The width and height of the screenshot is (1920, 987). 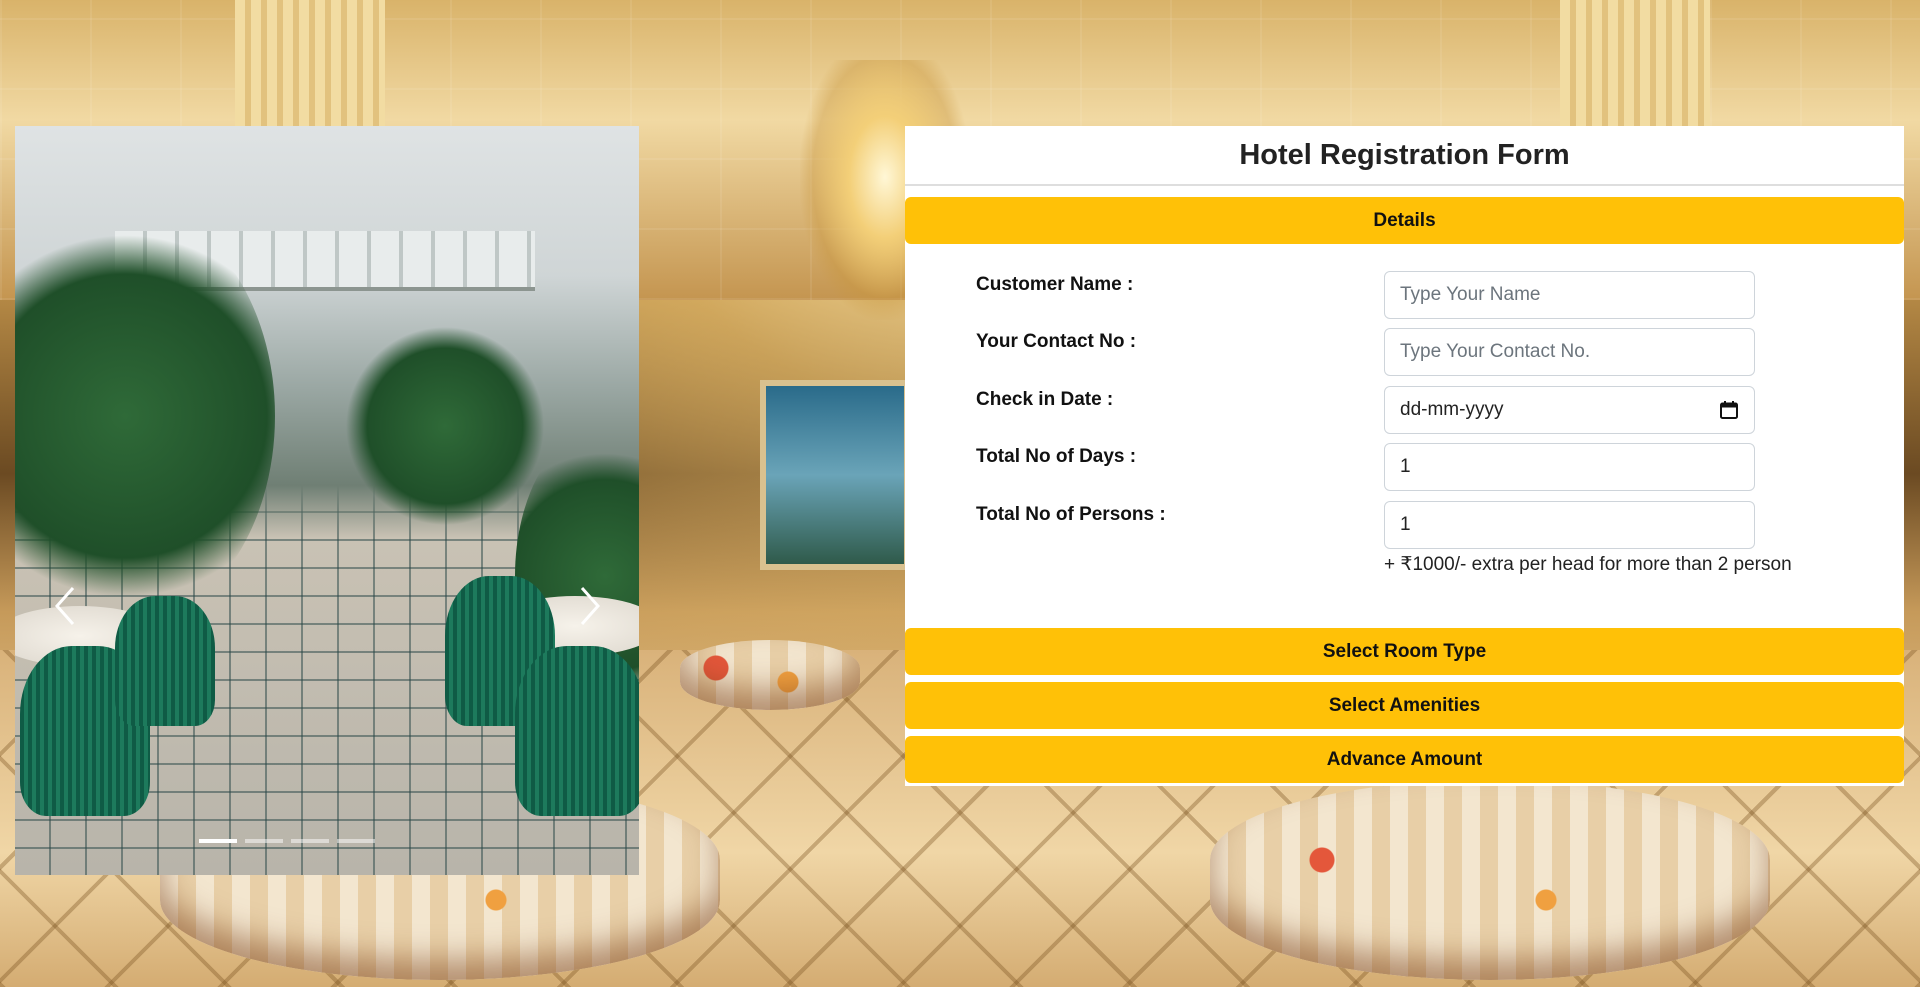 I want to click on total-persons-row: Total No of Persons : 1, so click(x=1411, y=525).